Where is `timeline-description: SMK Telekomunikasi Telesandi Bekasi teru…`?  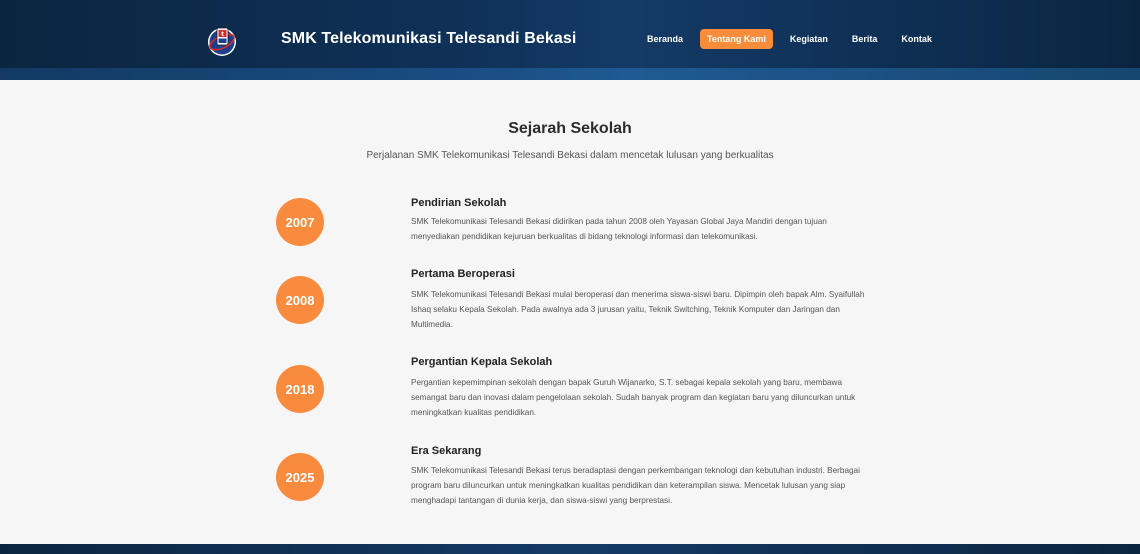 timeline-description: SMK Telekomunikasi Telesandi Bekasi teru… is located at coordinates (681, 485).